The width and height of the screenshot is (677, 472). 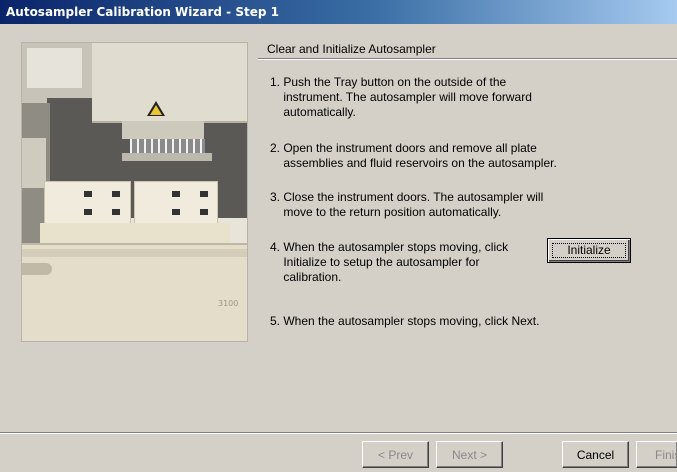 I want to click on prev-button: < Prev, so click(x=395, y=454).